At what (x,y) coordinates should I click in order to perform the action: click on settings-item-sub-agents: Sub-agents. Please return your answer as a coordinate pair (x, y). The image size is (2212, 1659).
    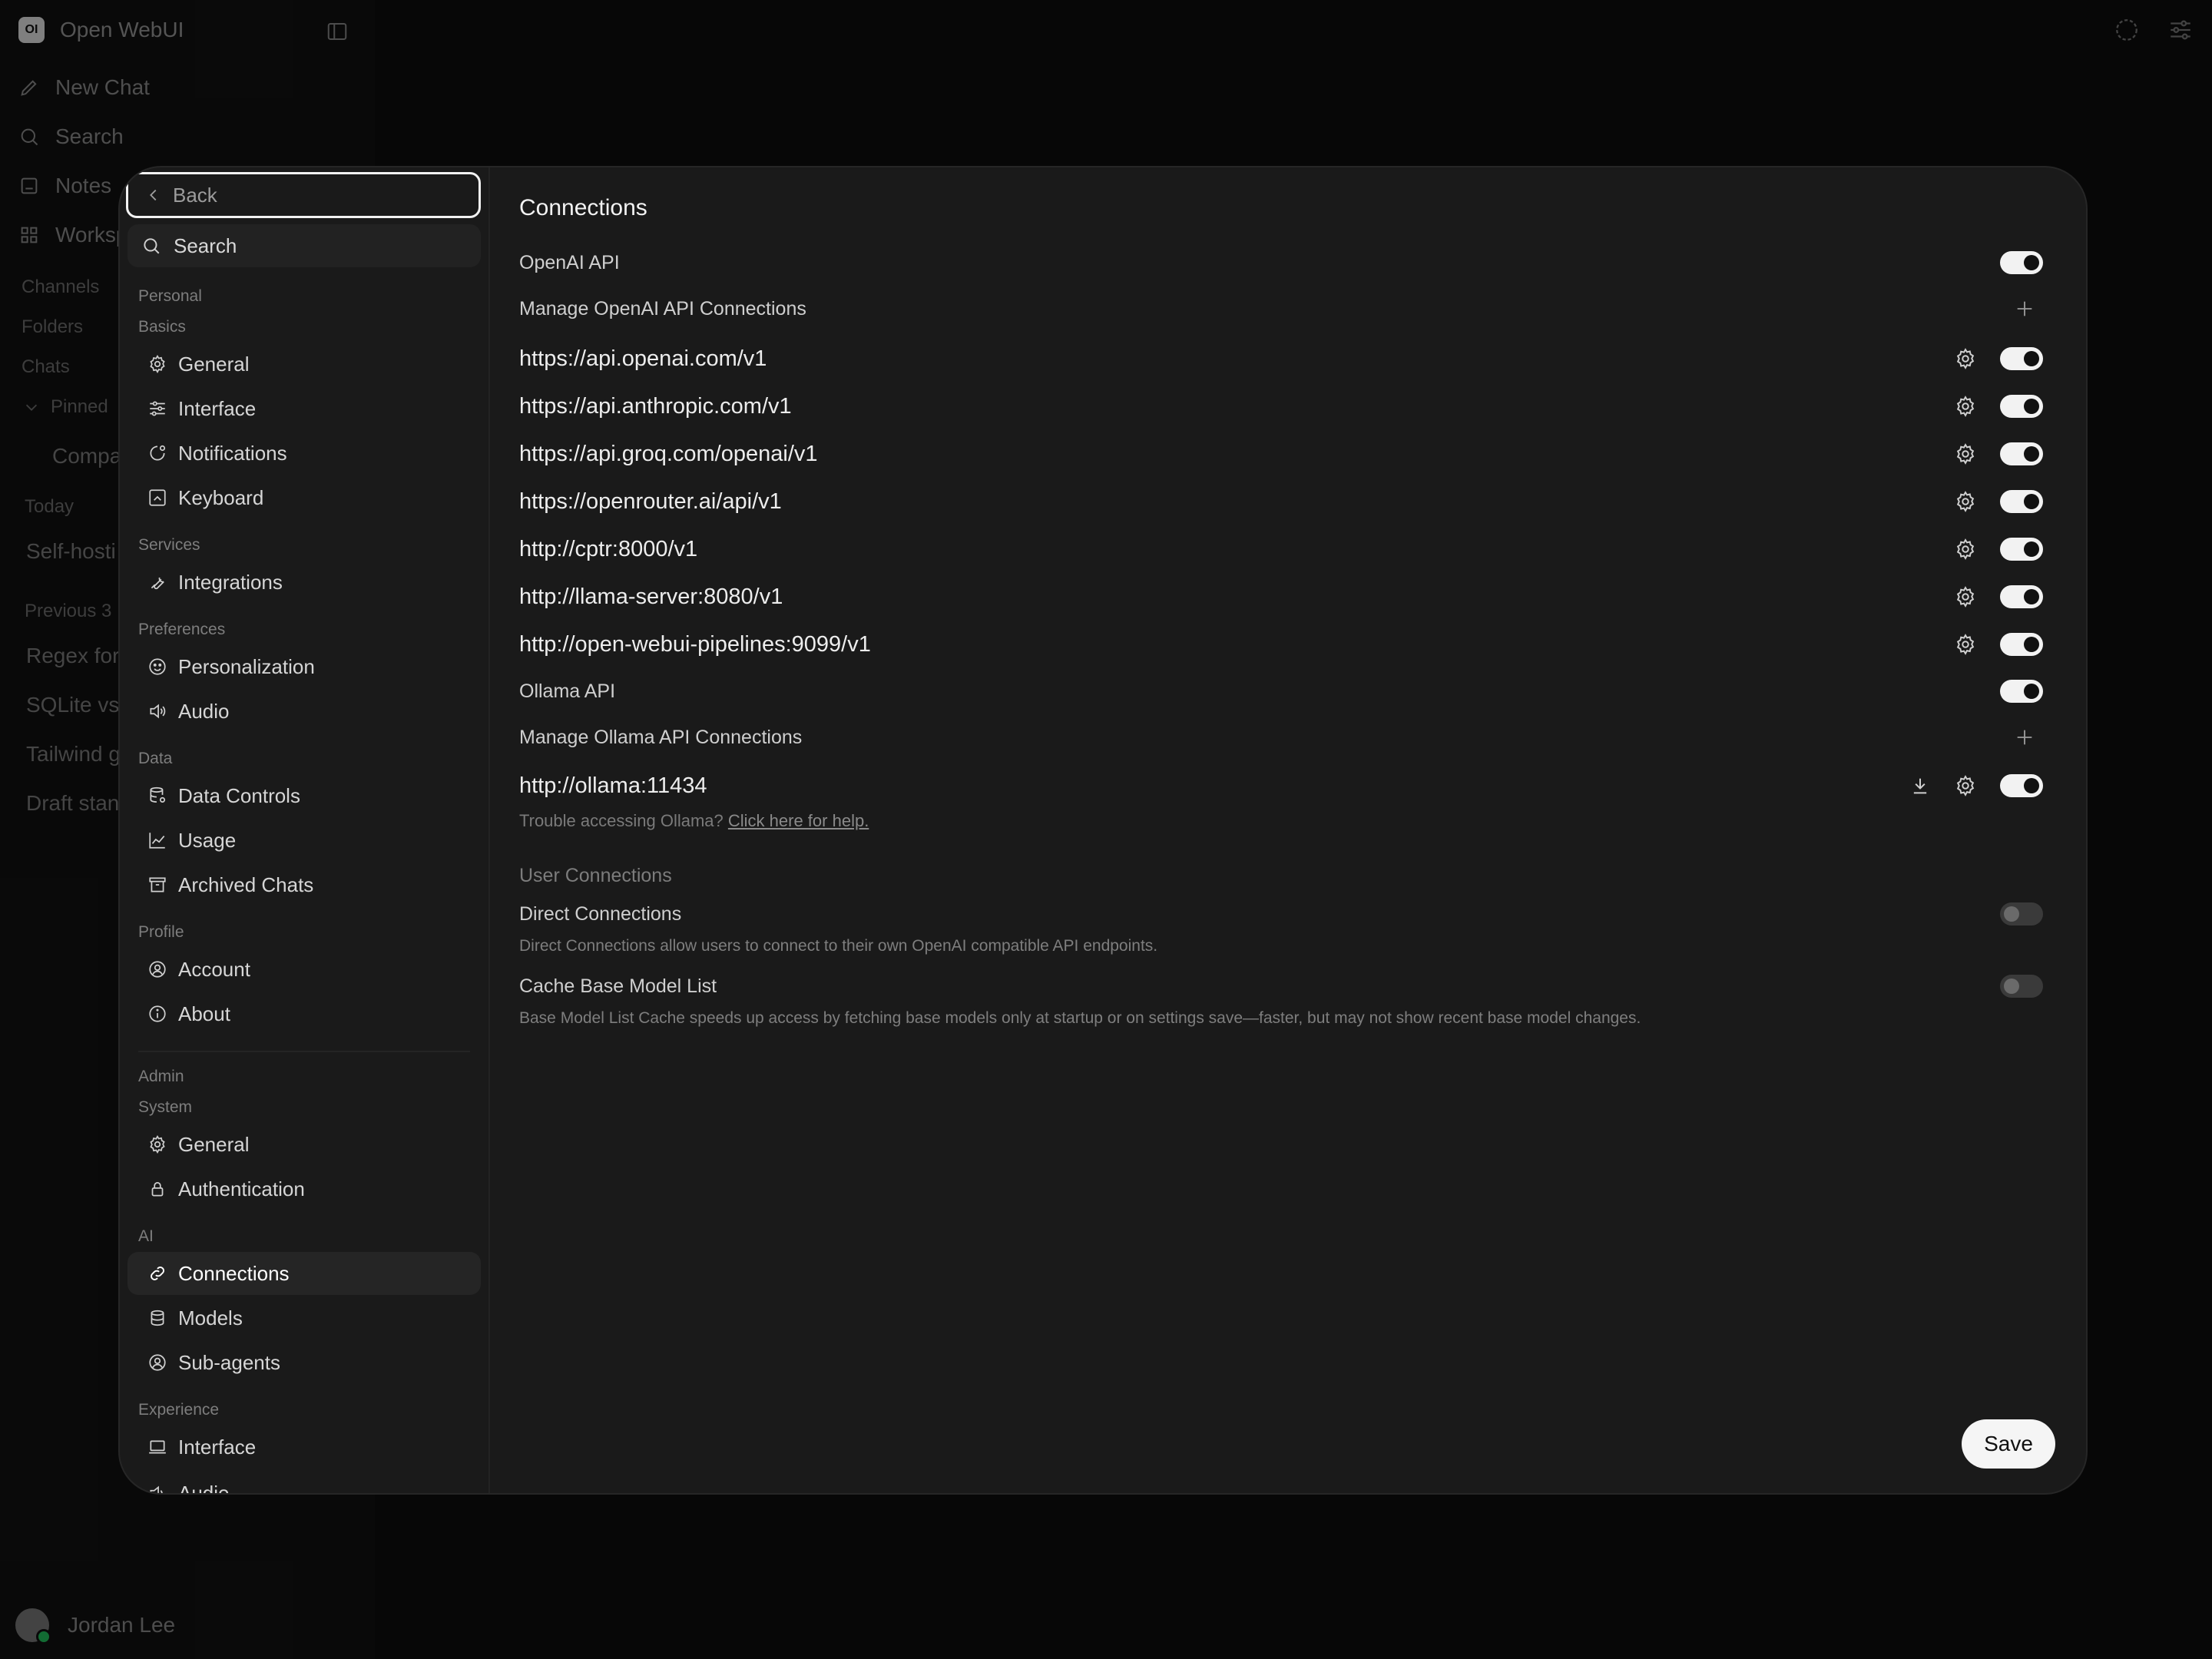
    Looking at the image, I should click on (304, 1363).